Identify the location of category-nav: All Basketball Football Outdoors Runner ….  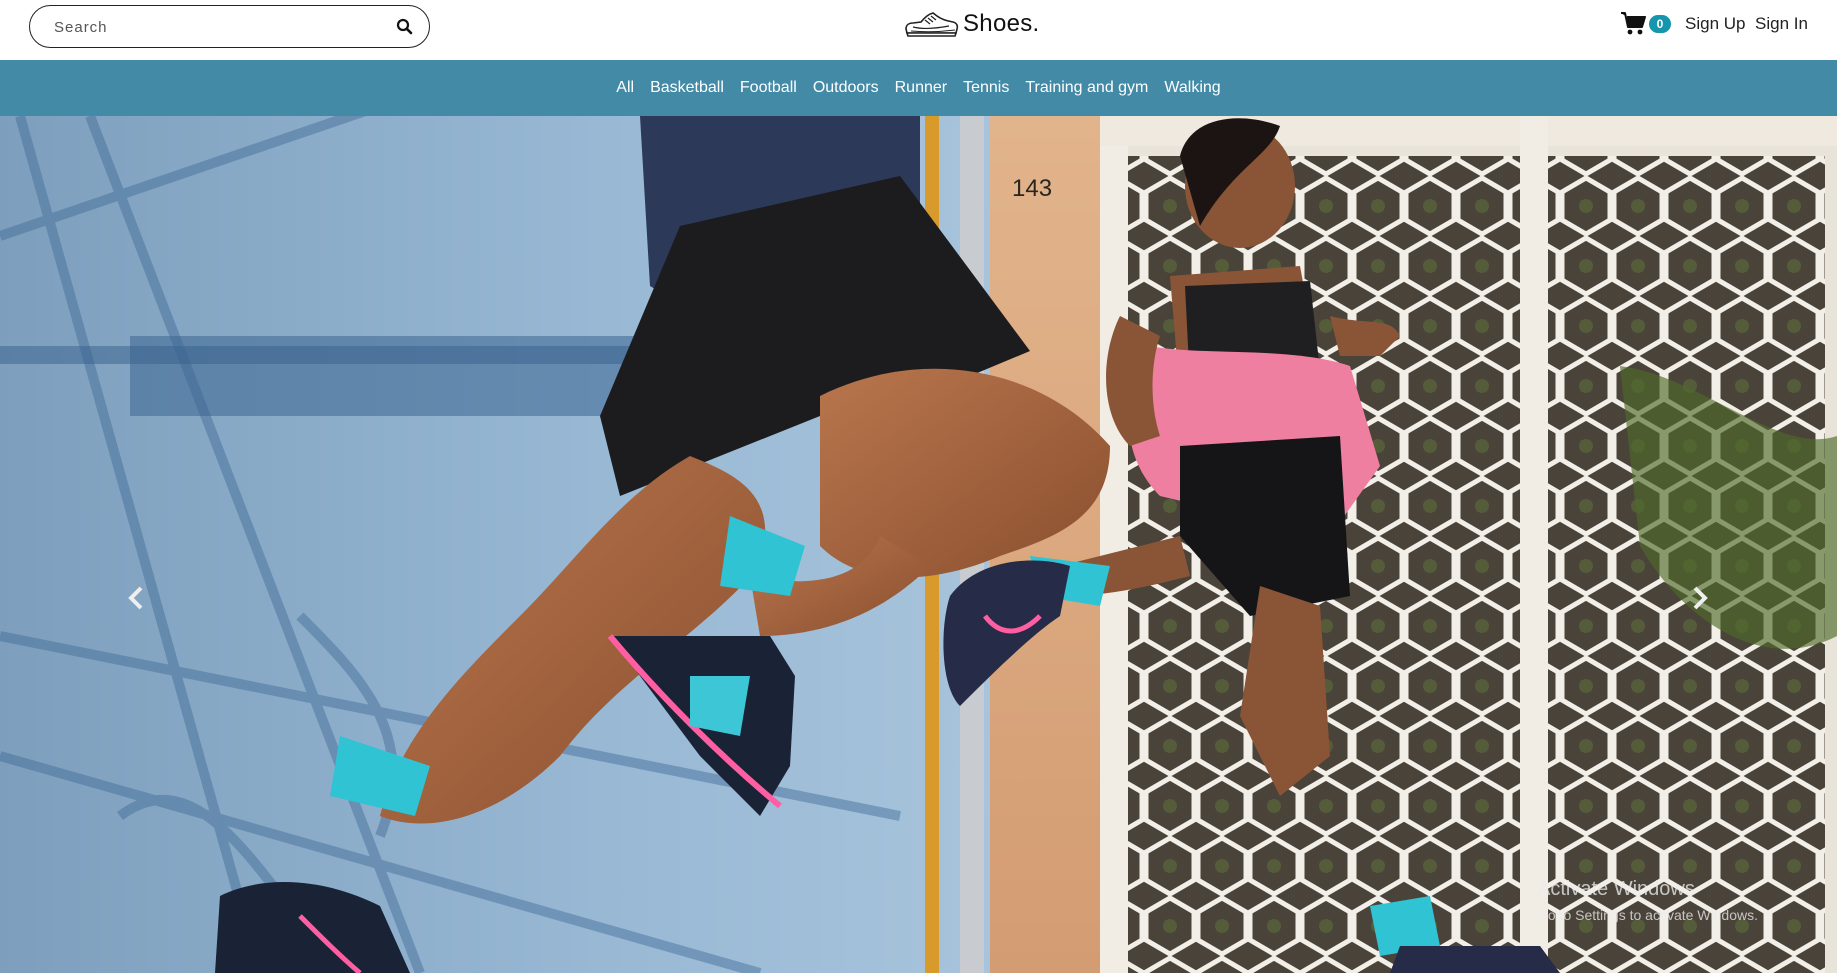
(918, 88).